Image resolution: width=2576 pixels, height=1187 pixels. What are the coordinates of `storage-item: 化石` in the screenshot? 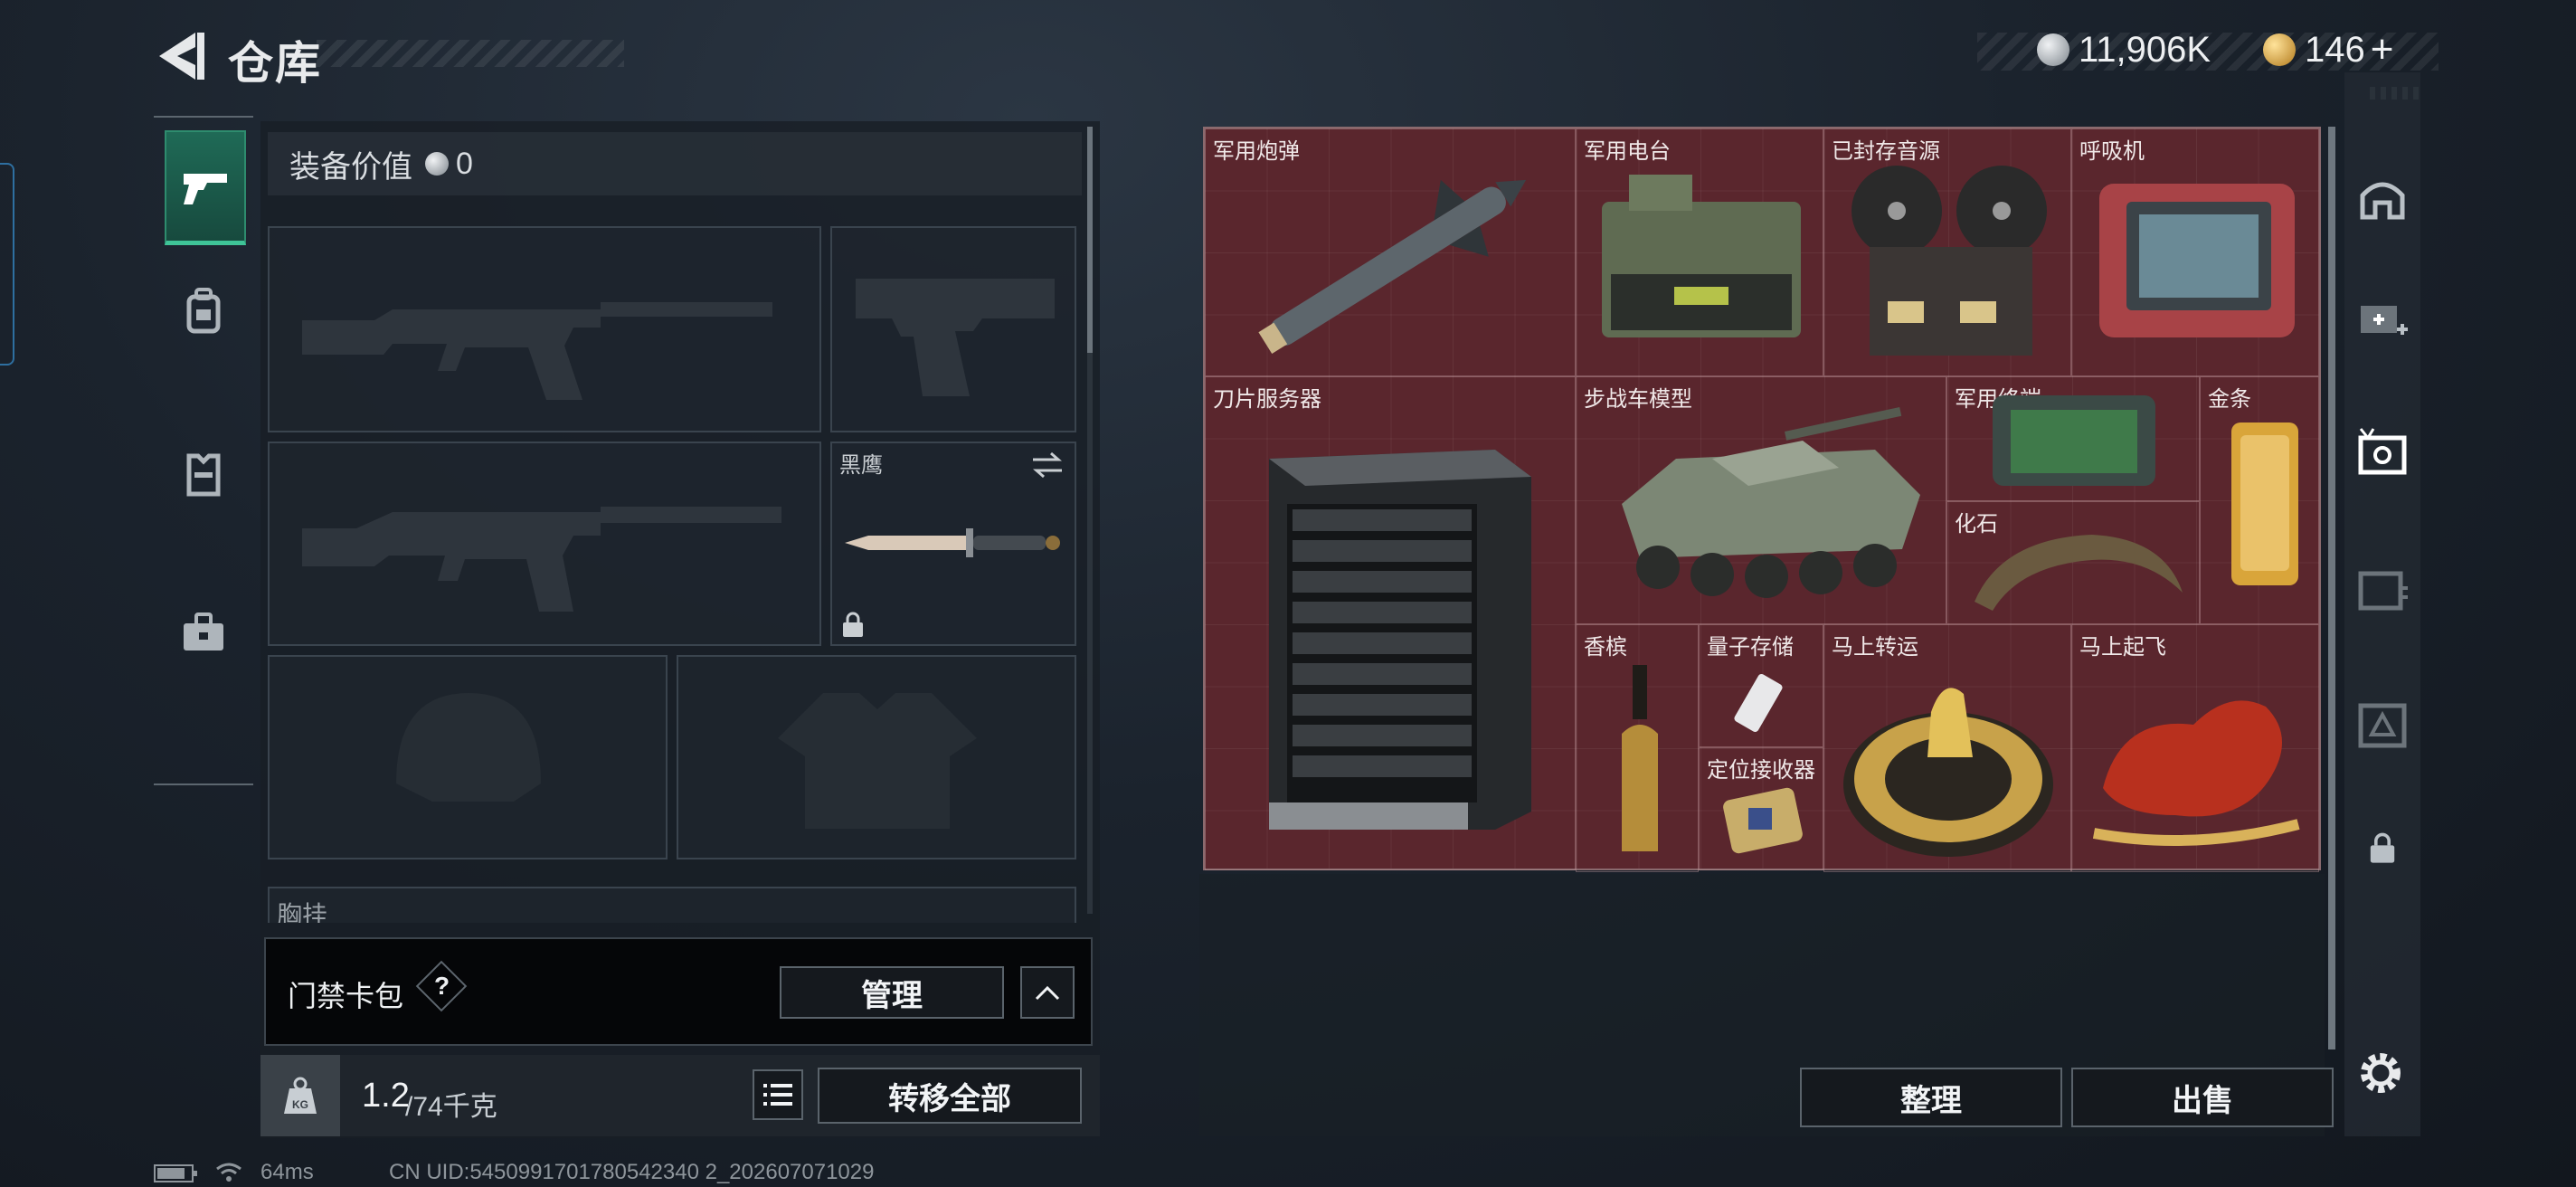 It's located at (2073, 562).